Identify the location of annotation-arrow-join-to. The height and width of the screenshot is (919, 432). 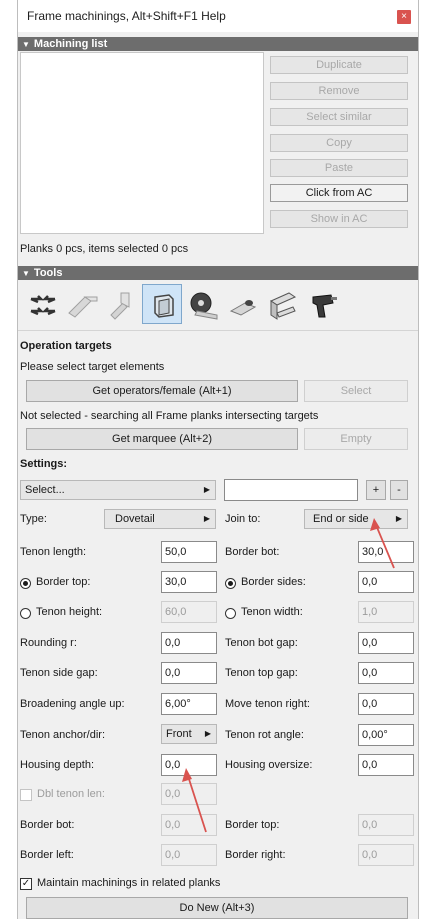
(385, 546).